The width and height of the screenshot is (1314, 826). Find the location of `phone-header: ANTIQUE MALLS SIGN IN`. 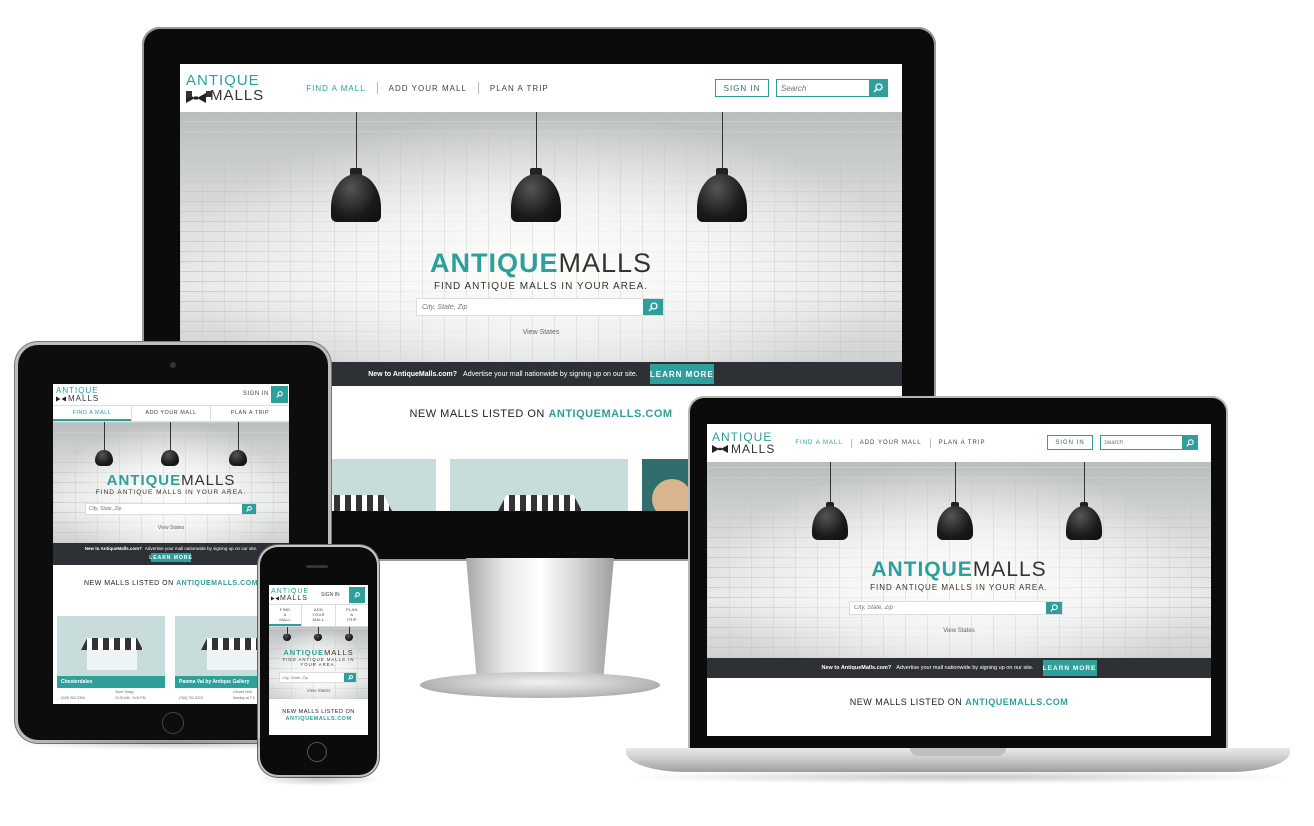

phone-header: ANTIQUE MALLS SIGN IN is located at coordinates (318, 595).